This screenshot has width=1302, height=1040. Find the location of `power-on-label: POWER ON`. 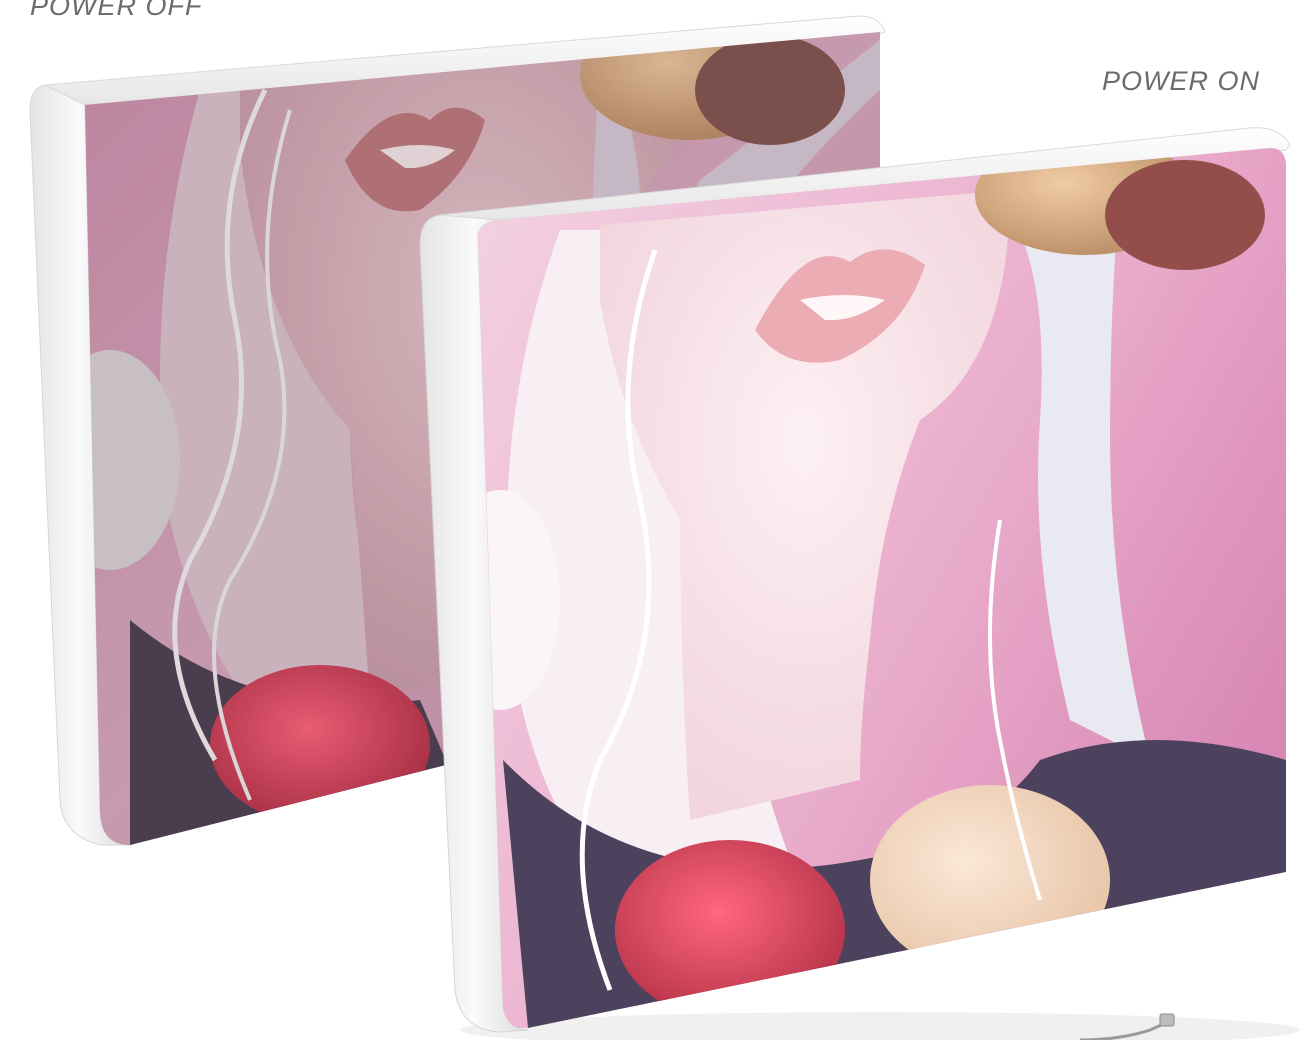

power-on-label: POWER ON is located at coordinates (1181, 81).